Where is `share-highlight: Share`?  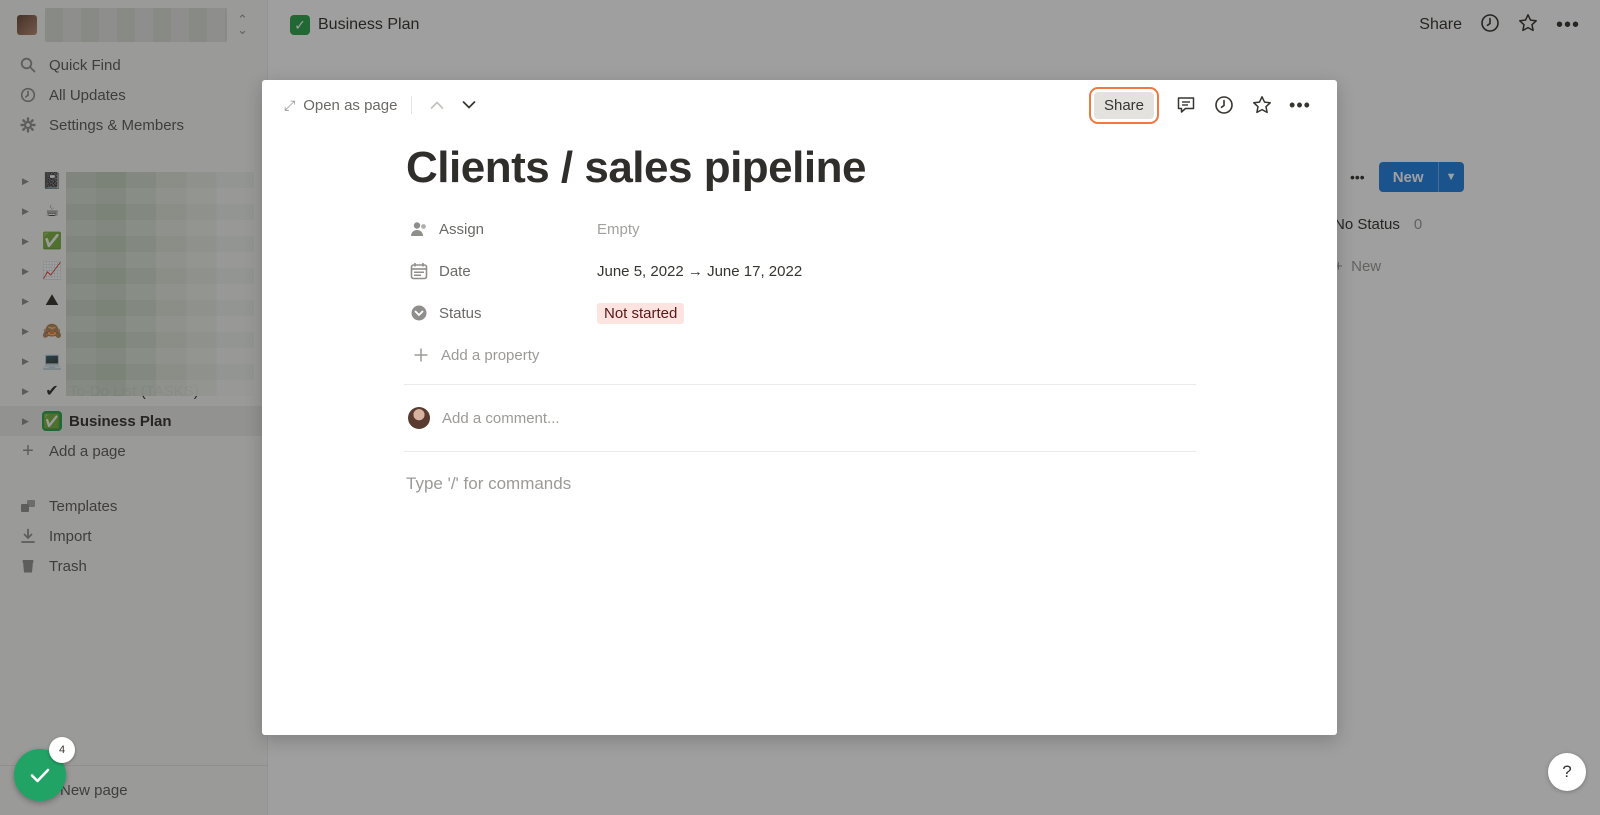
share-highlight: Share is located at coordinates (1123, 105).